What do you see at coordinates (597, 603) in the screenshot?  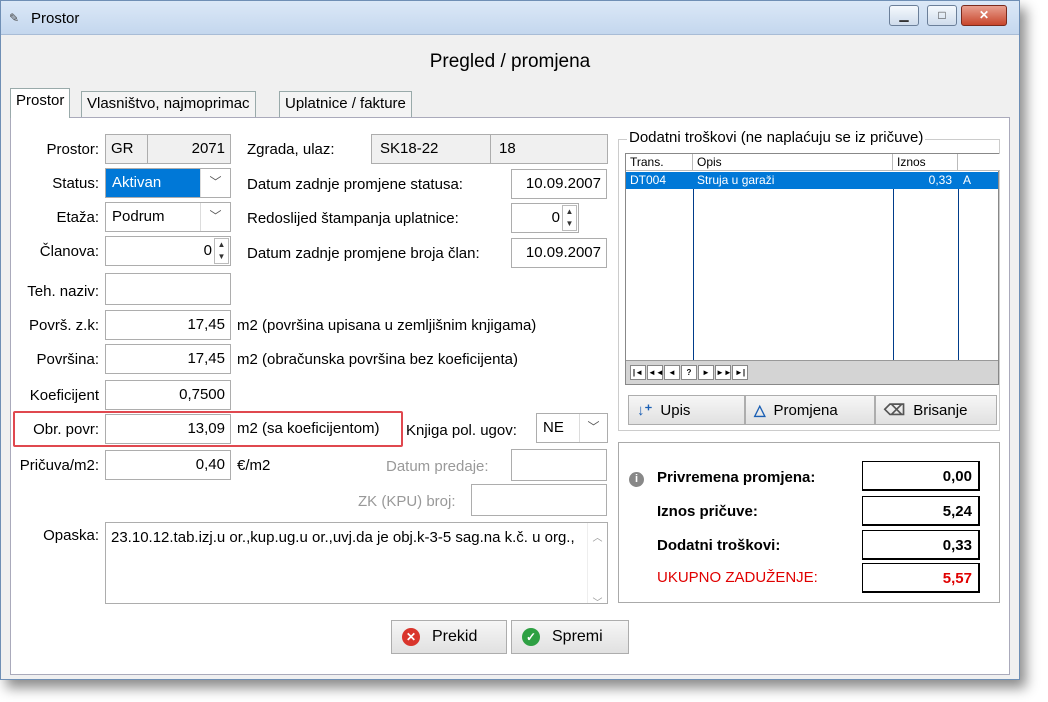 I see `scroll-down-icon: ﹀` at bounding box center [597, 603].